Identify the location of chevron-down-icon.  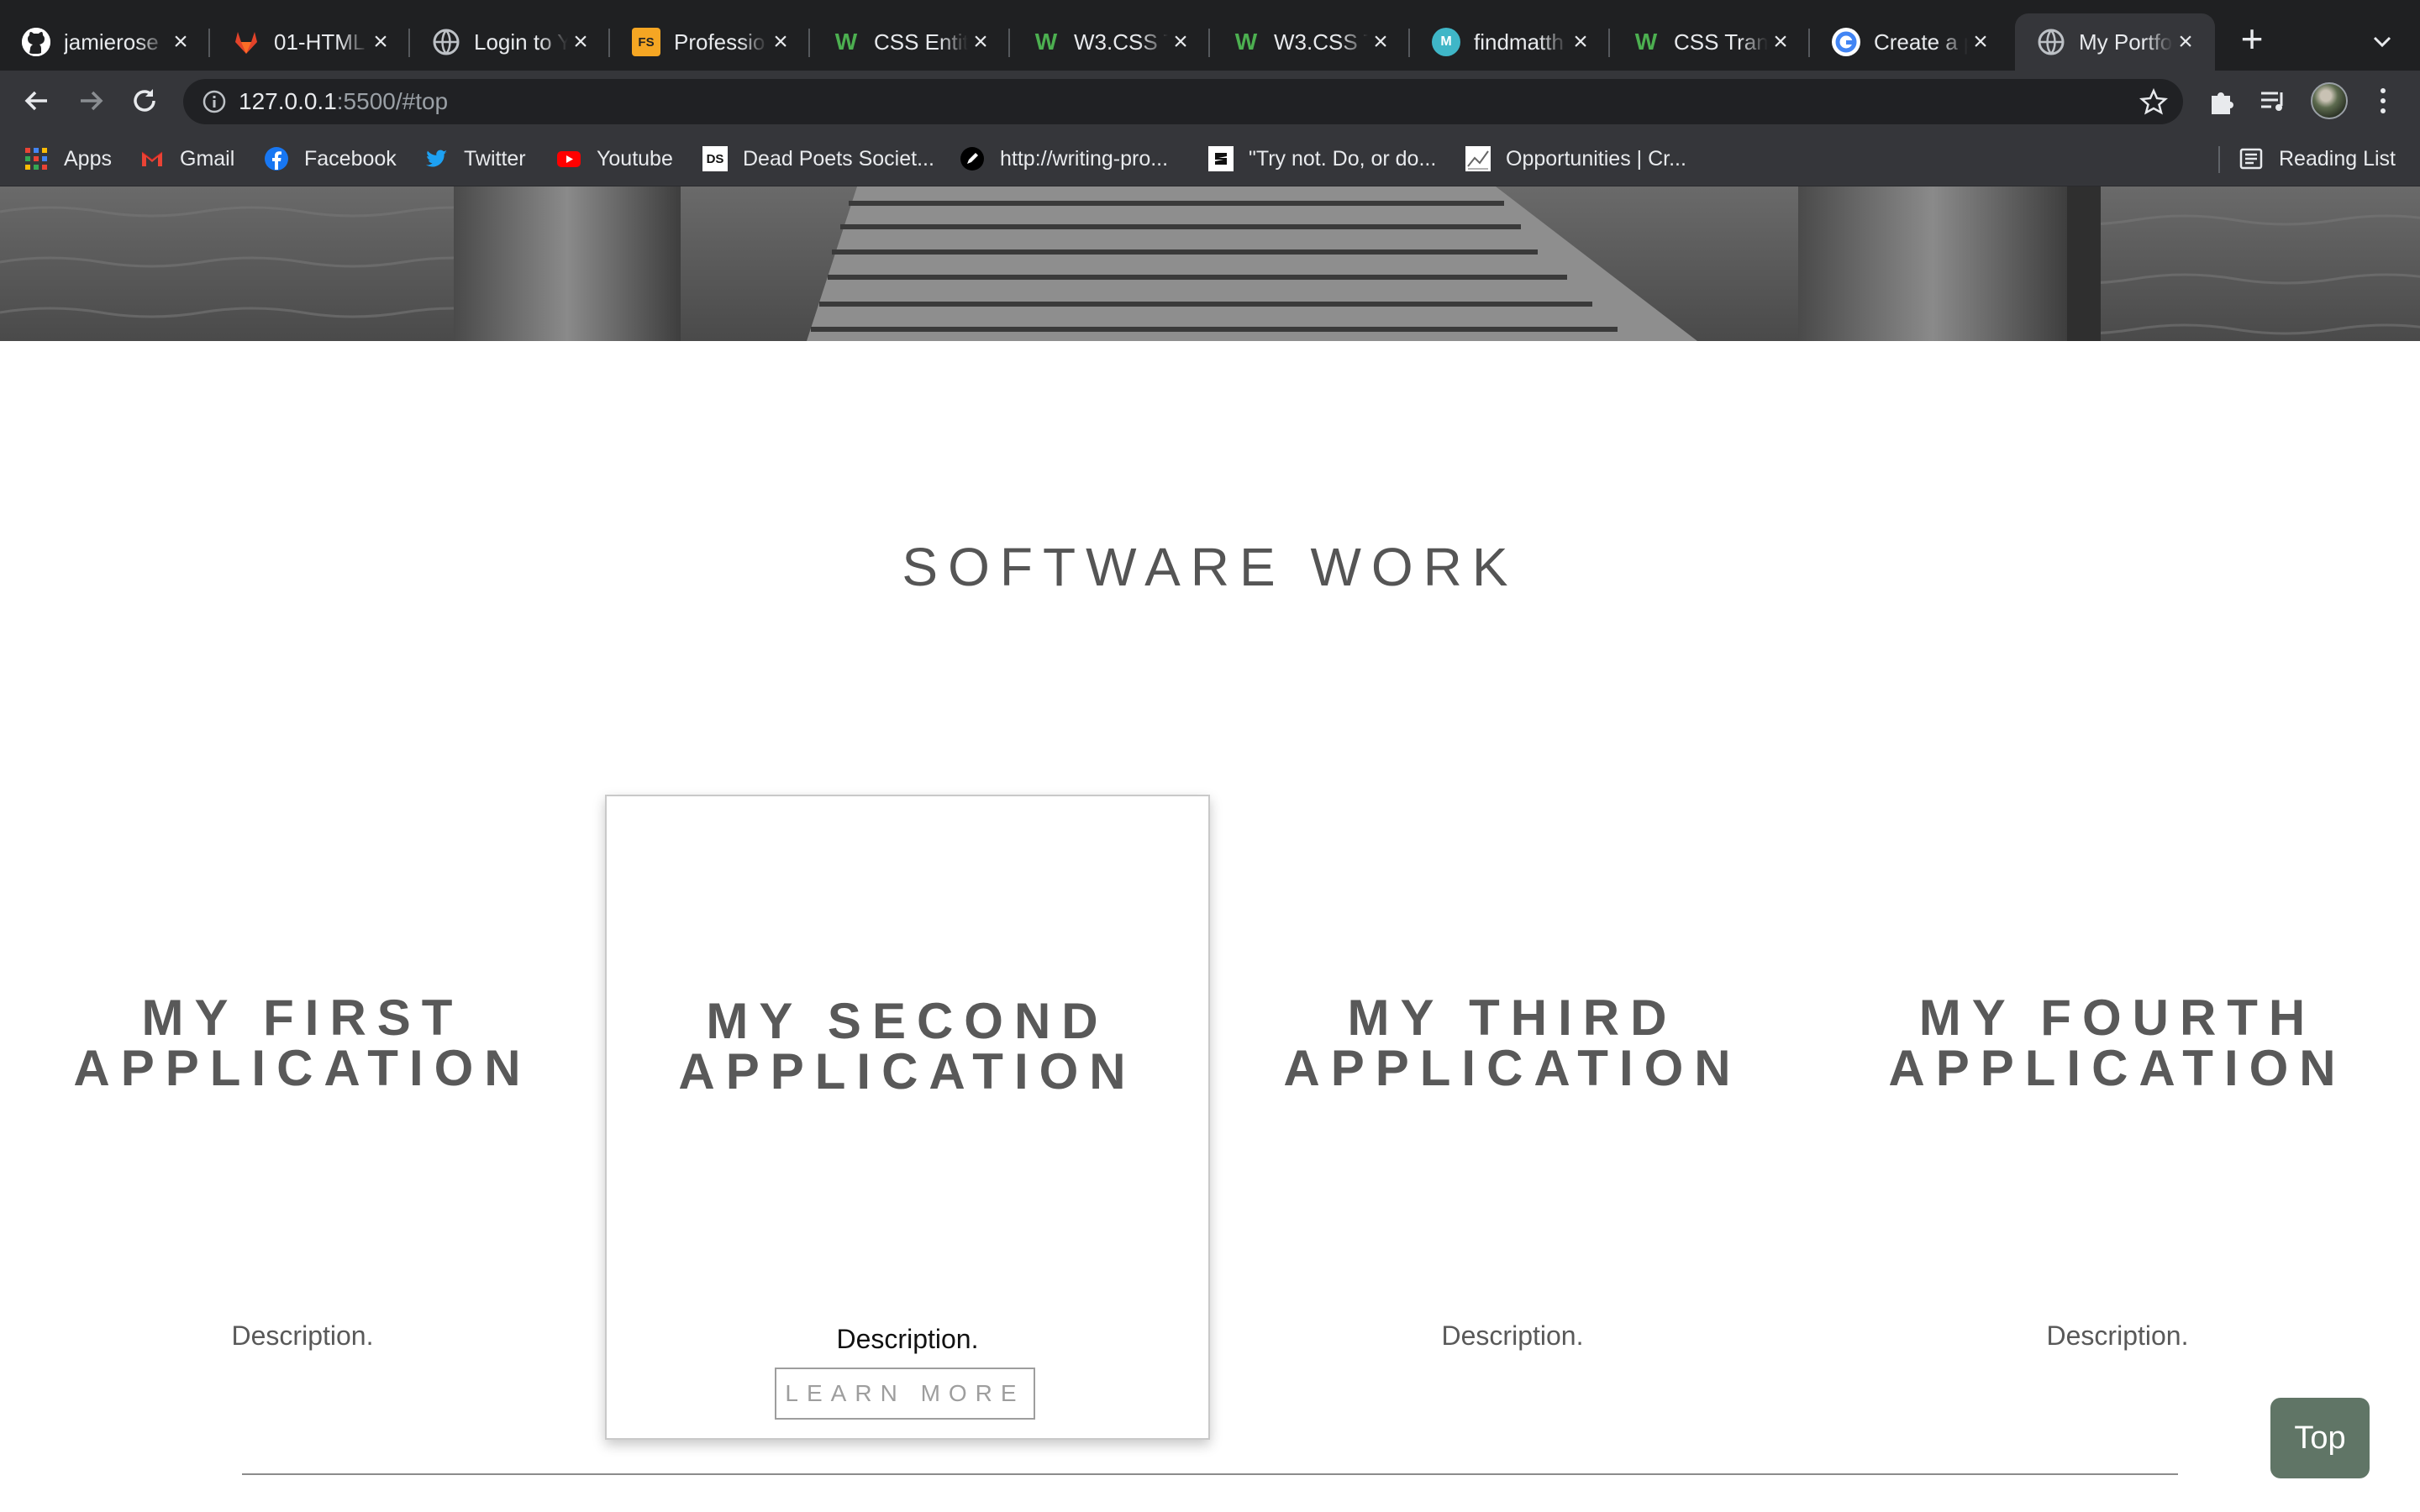
(2382, 41).